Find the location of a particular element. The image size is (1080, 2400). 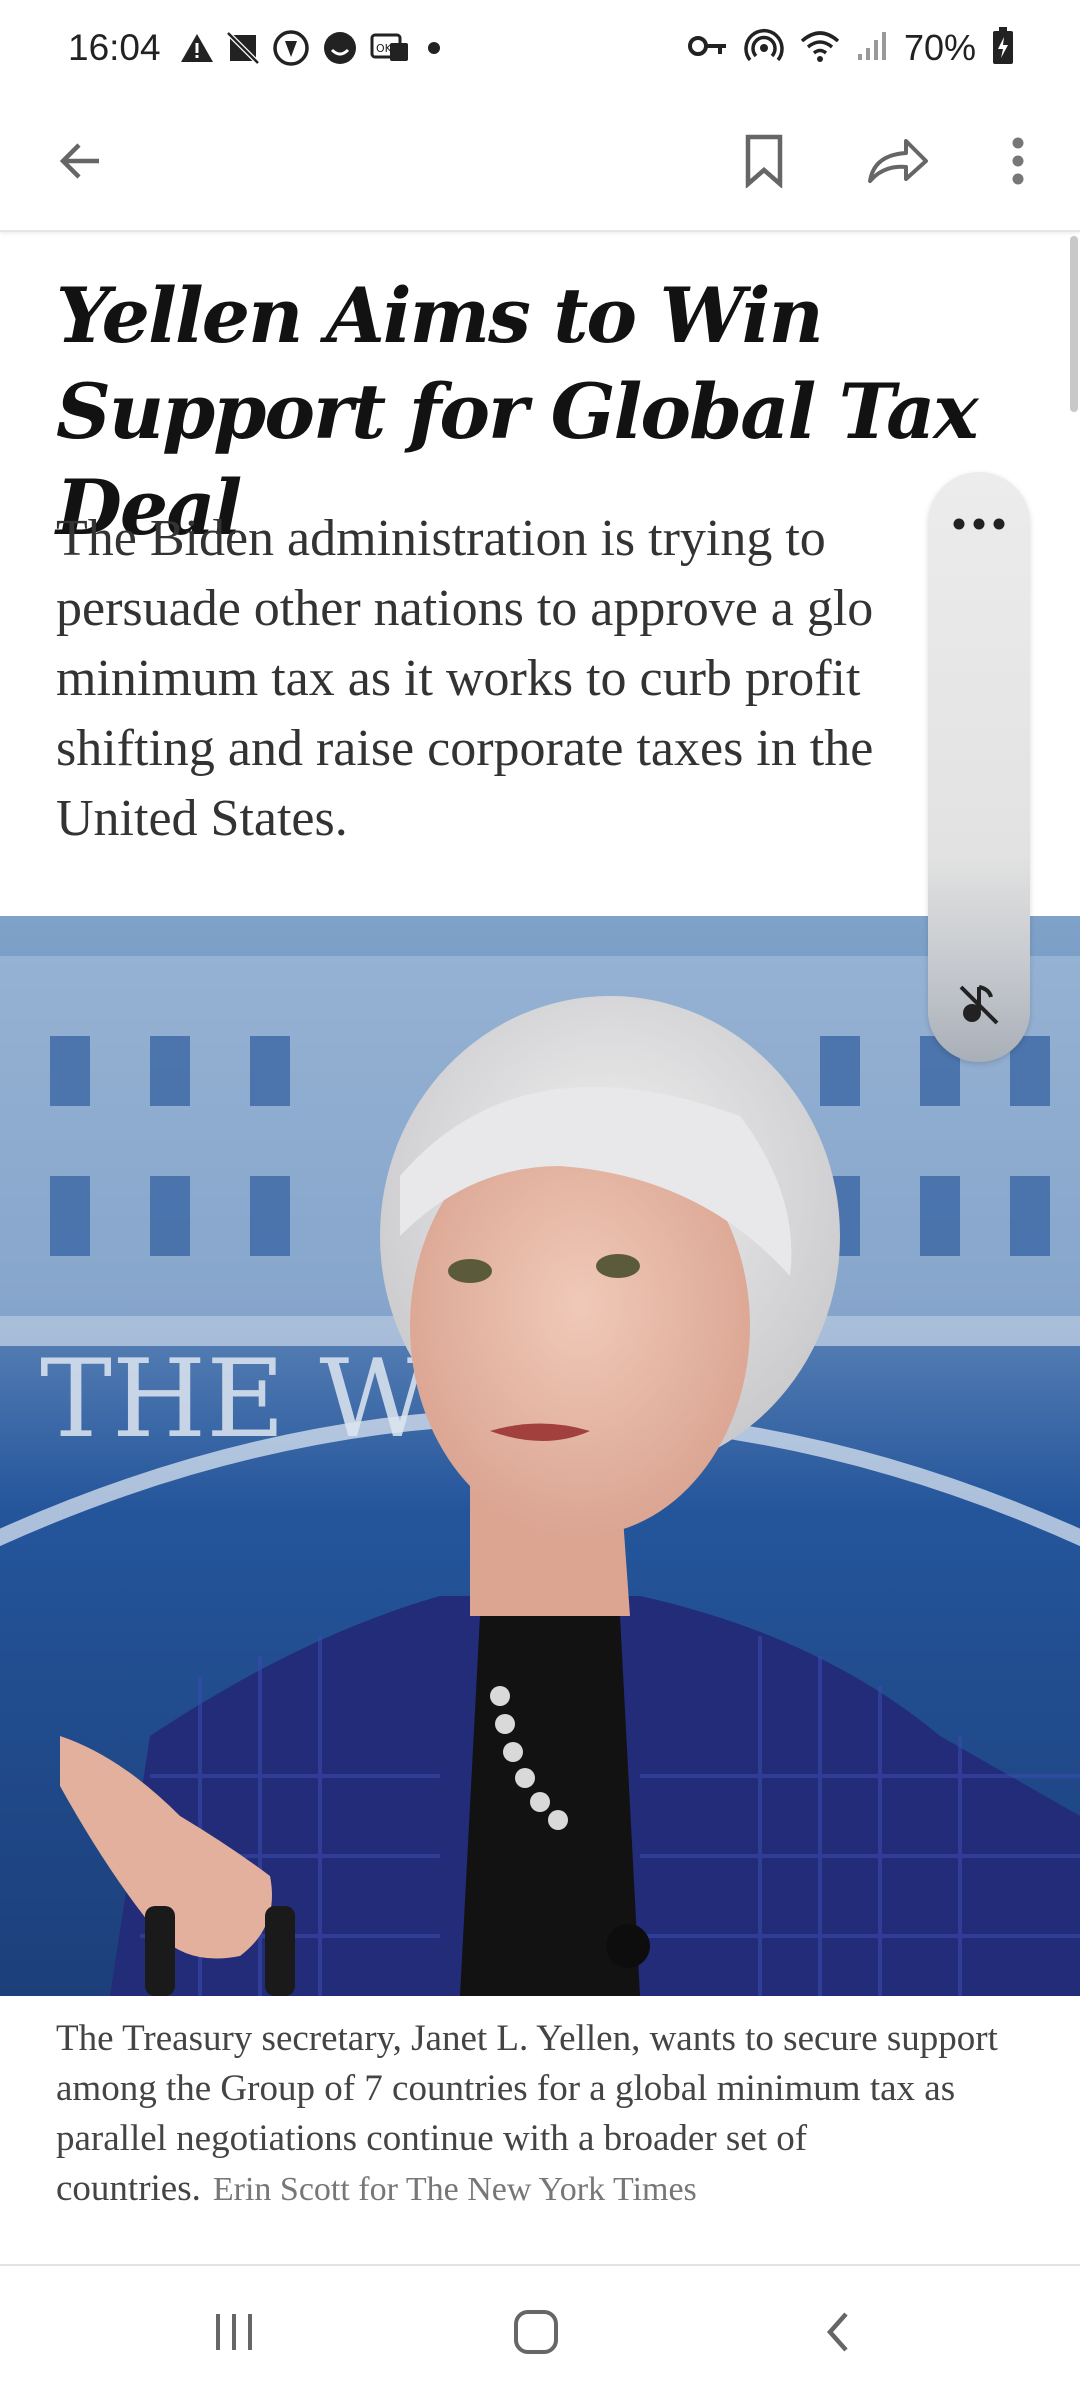

more-vertical-icon is located at coordinates (1018, 163).